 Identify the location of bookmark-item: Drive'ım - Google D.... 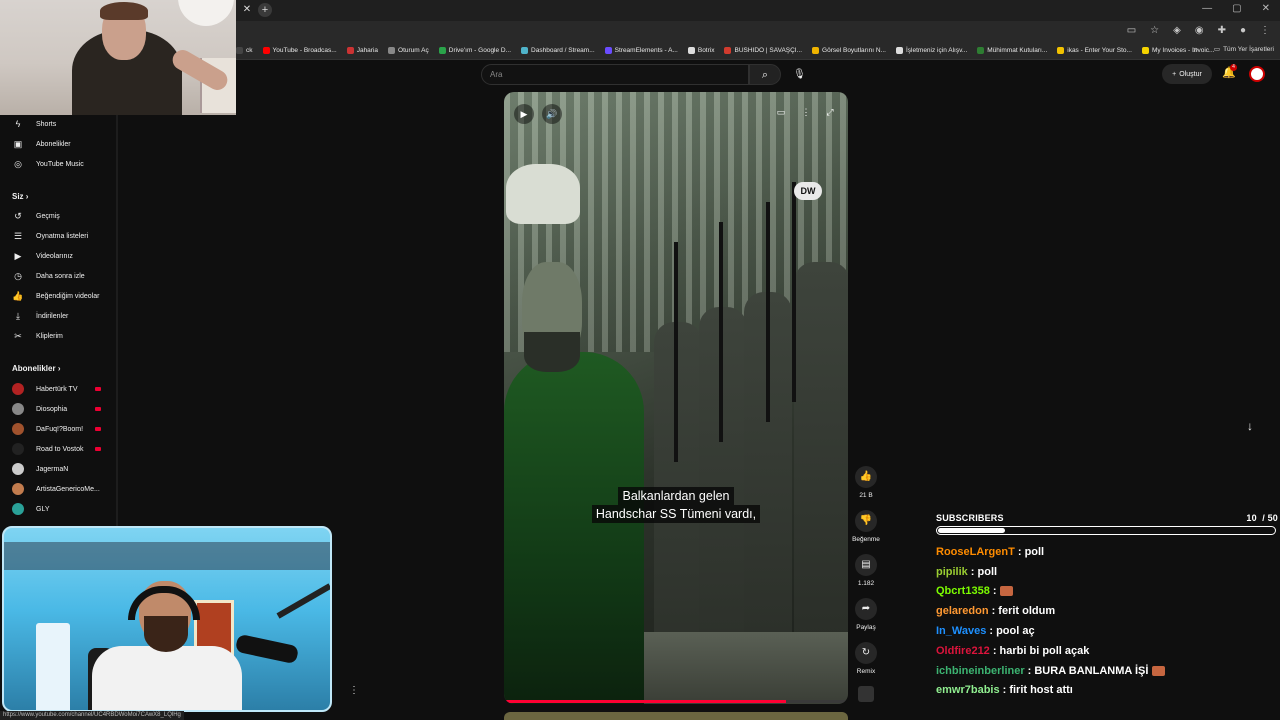
(474, 50).